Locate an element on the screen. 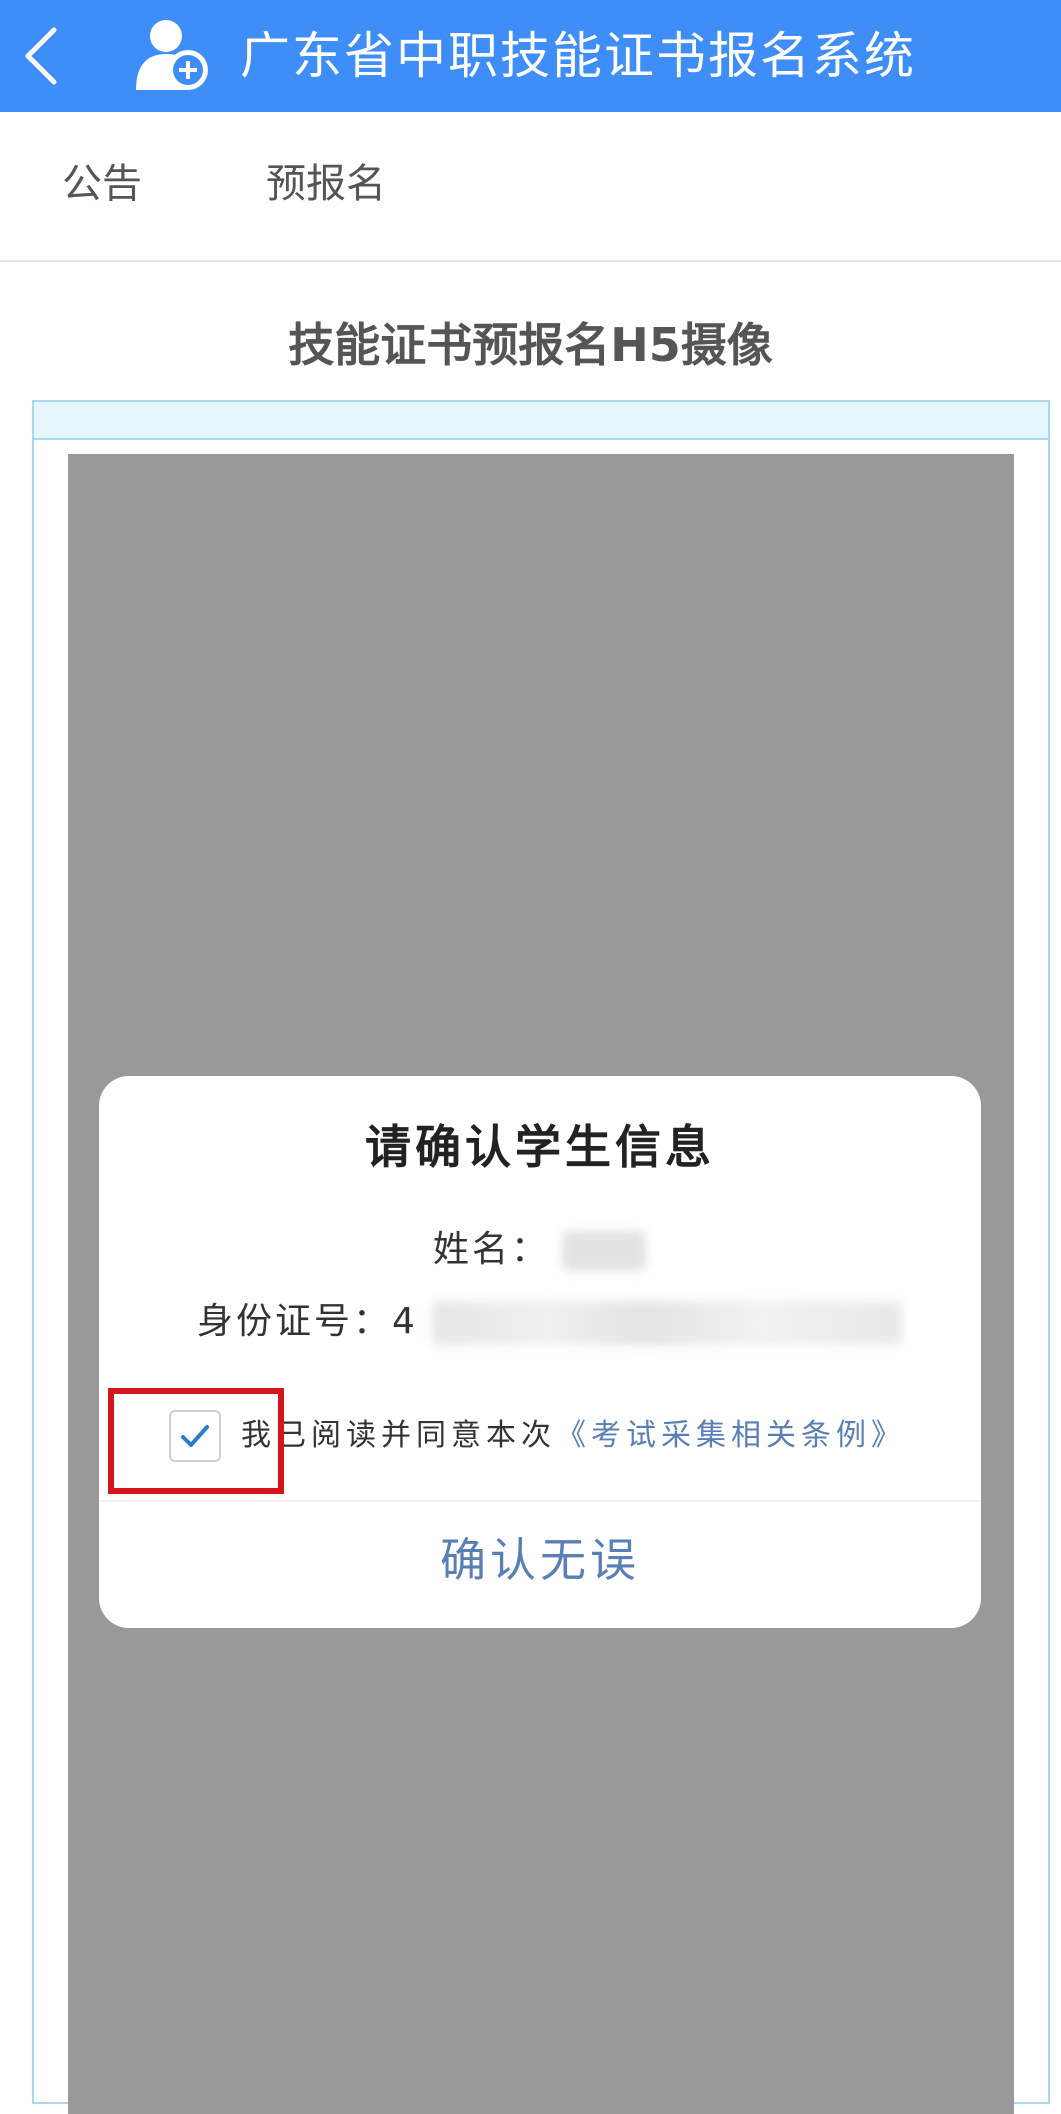  agreement-statement: 我已阅读并同意本次 is located at coordinates (398, 1435).